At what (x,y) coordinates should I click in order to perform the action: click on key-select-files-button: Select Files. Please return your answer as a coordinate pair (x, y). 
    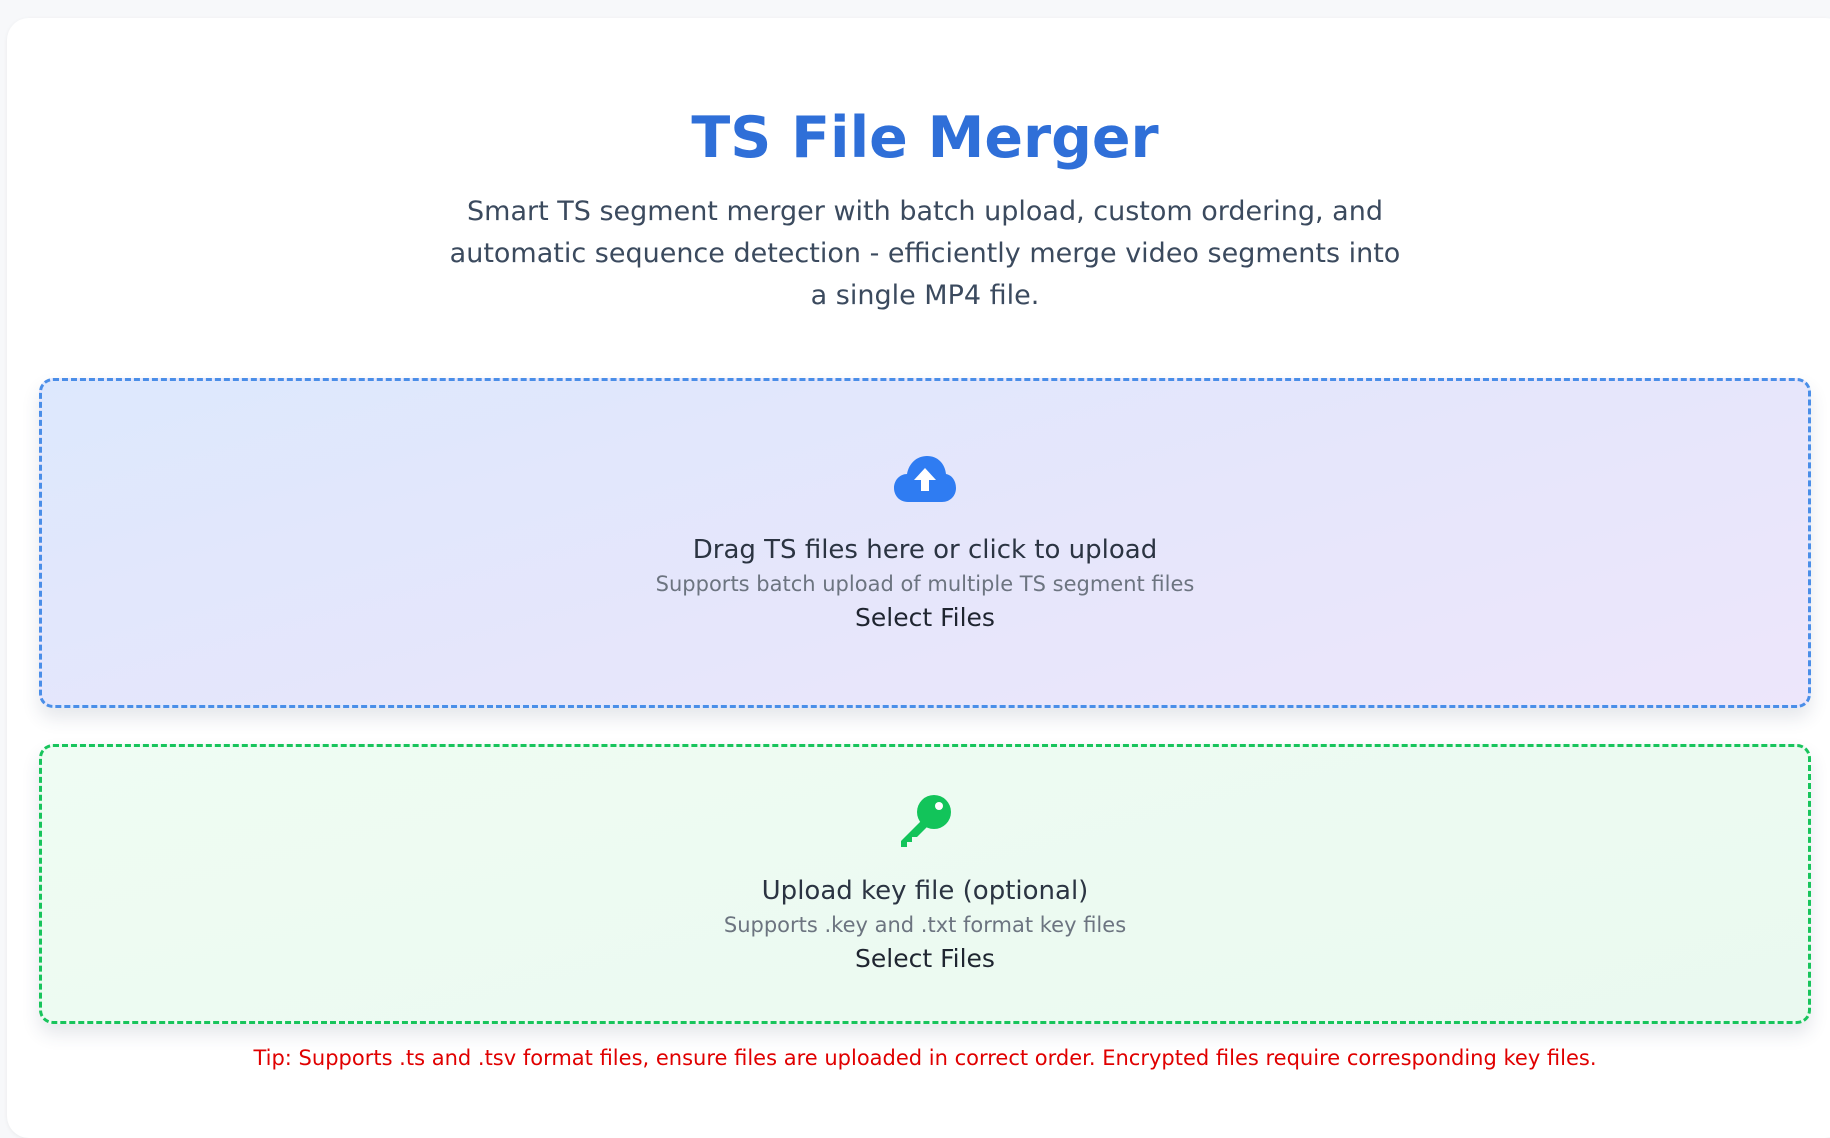
    Looking at the image, I should click on (925, 959).